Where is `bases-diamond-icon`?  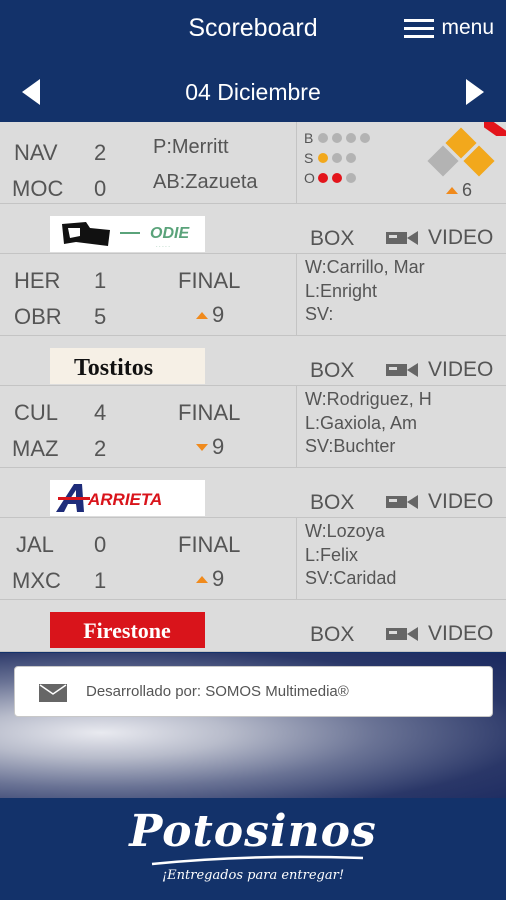 bases-diamond-icon is located at coordinates (461, 157).